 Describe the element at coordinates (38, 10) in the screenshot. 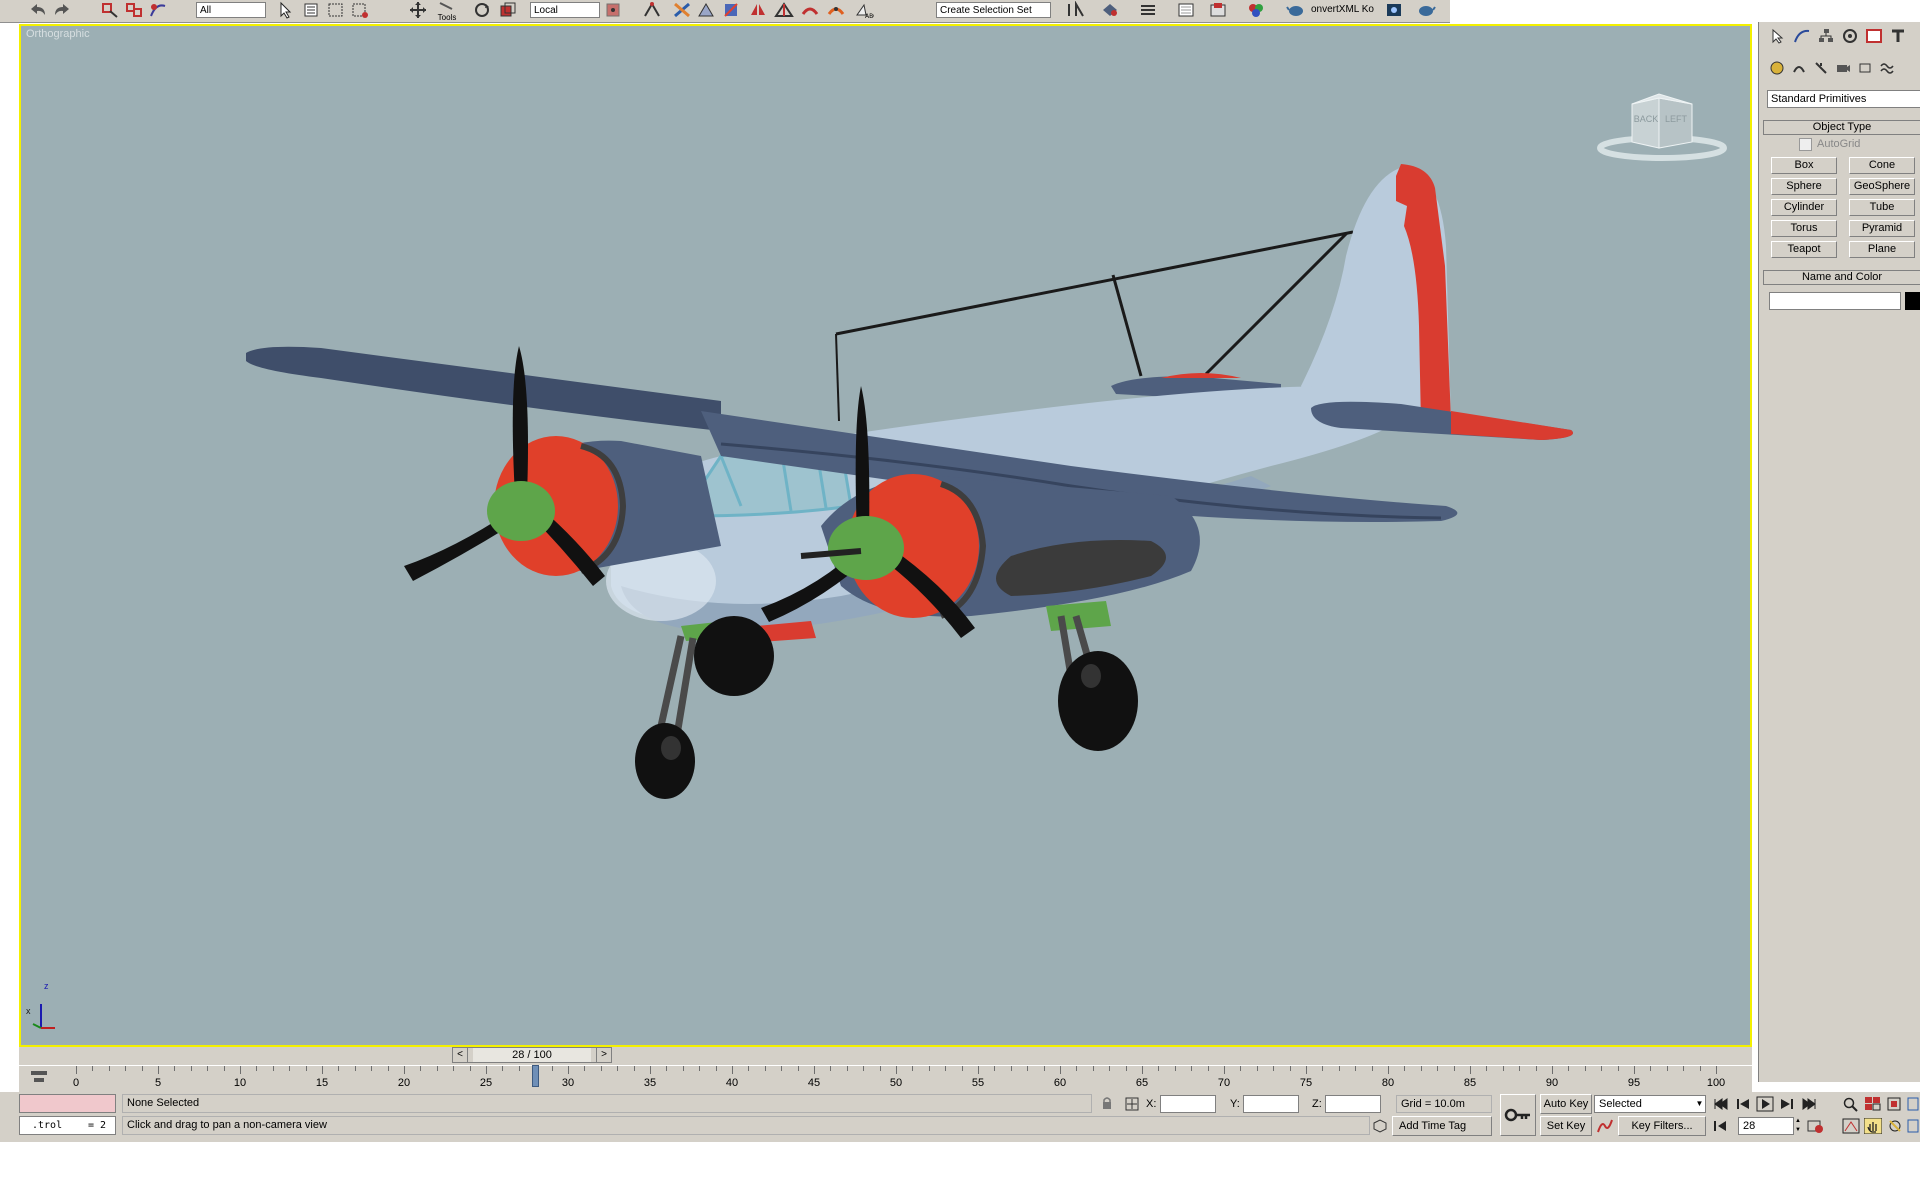

I see `undo-icon` at that location.